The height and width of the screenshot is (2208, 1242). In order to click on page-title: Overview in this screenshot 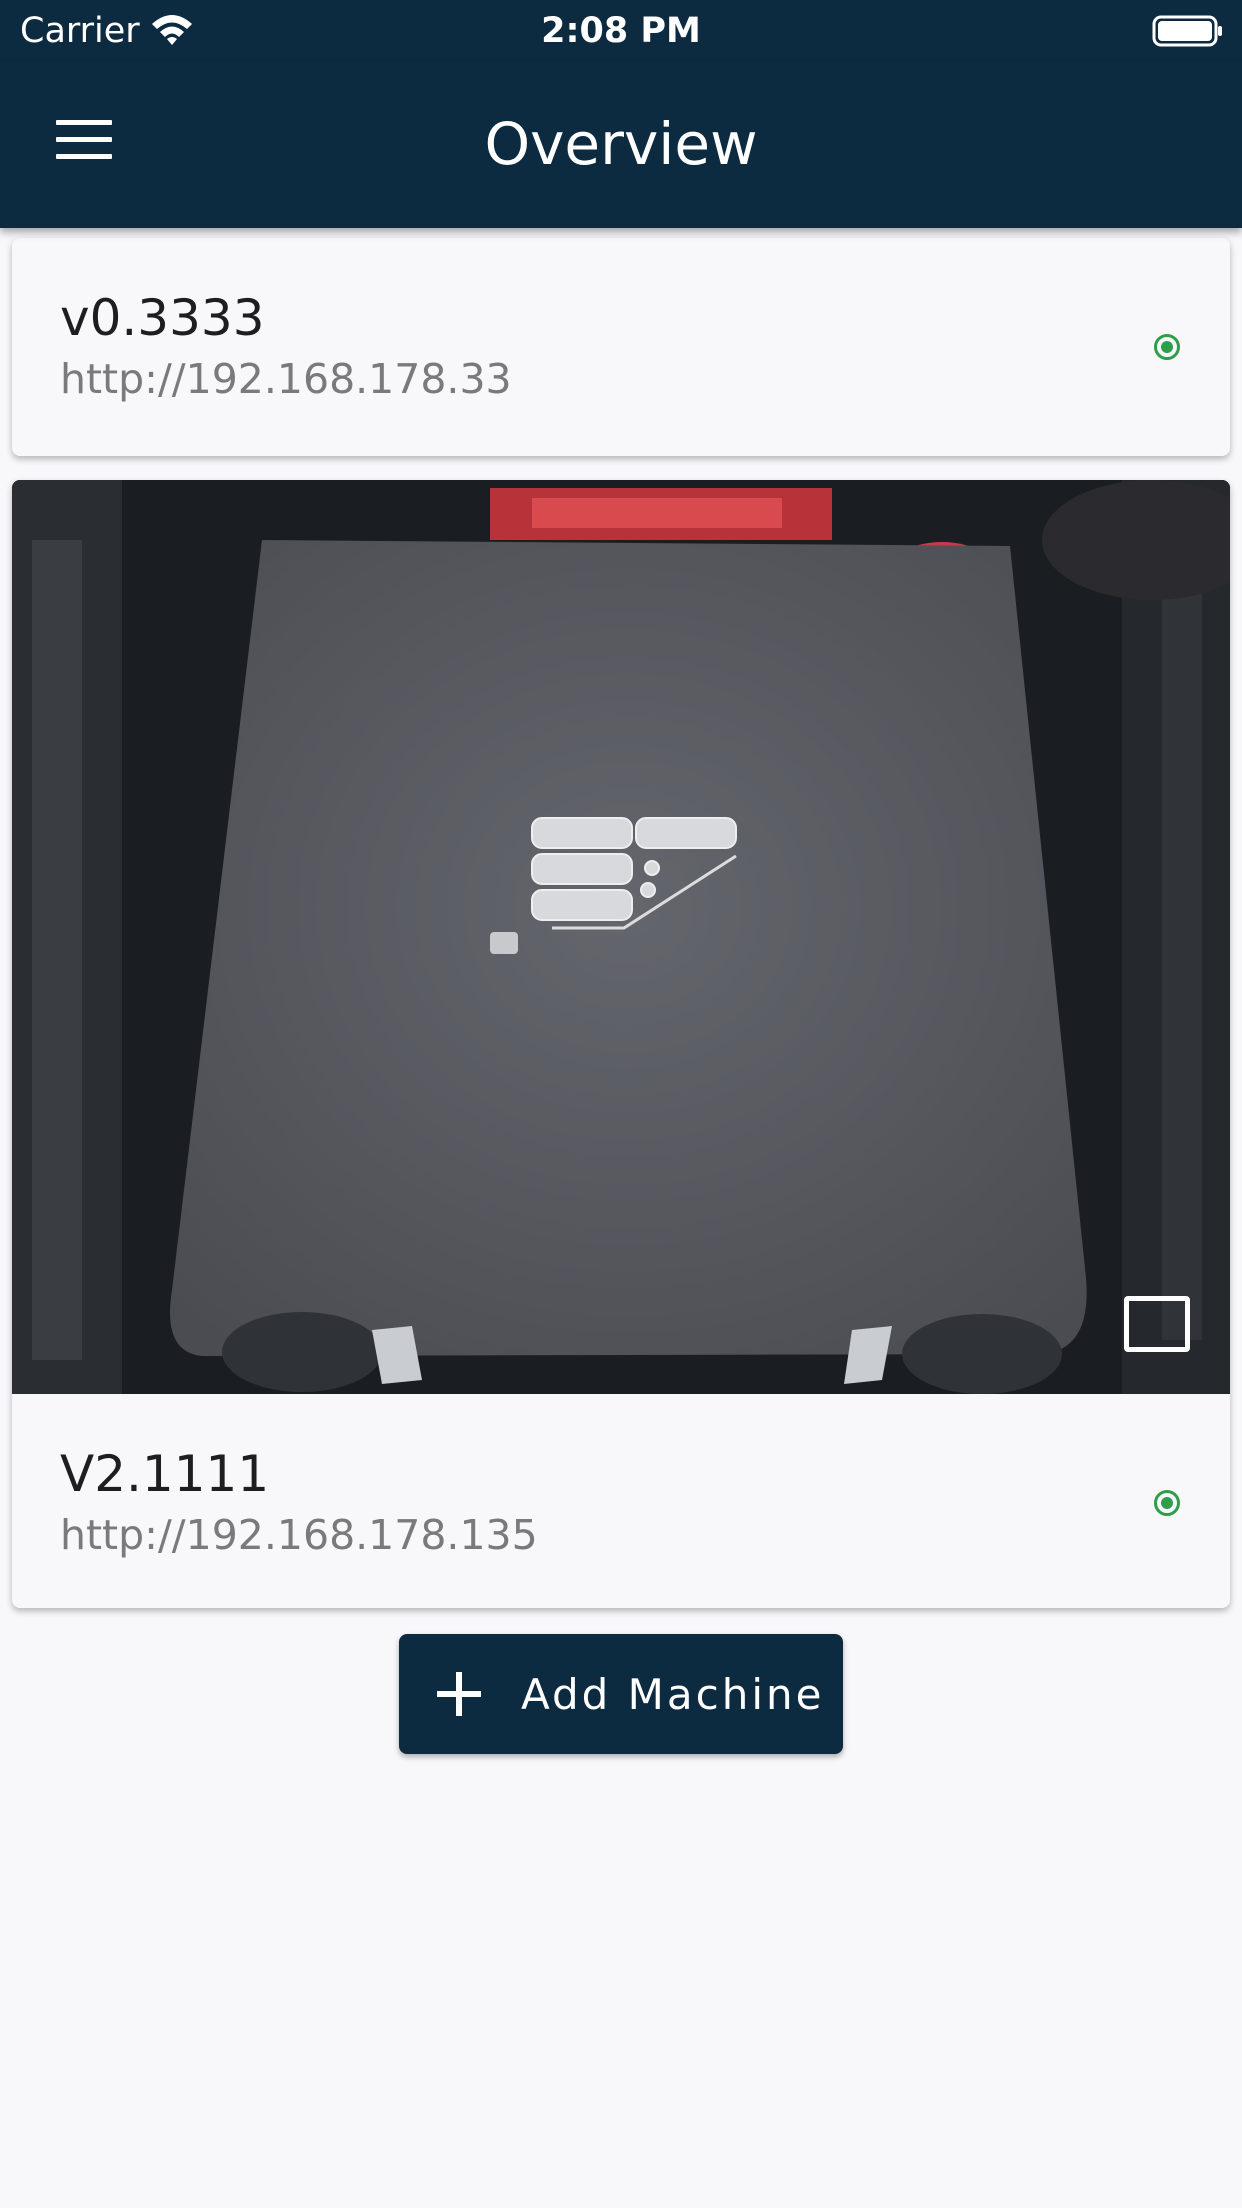, I will do `click(621, 144)`.